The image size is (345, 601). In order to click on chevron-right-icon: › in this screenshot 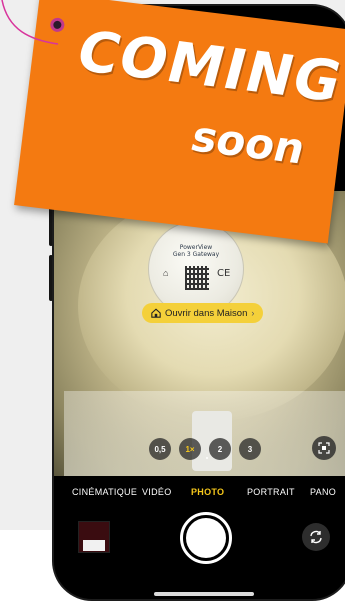, I will do `click(253, 313)`.